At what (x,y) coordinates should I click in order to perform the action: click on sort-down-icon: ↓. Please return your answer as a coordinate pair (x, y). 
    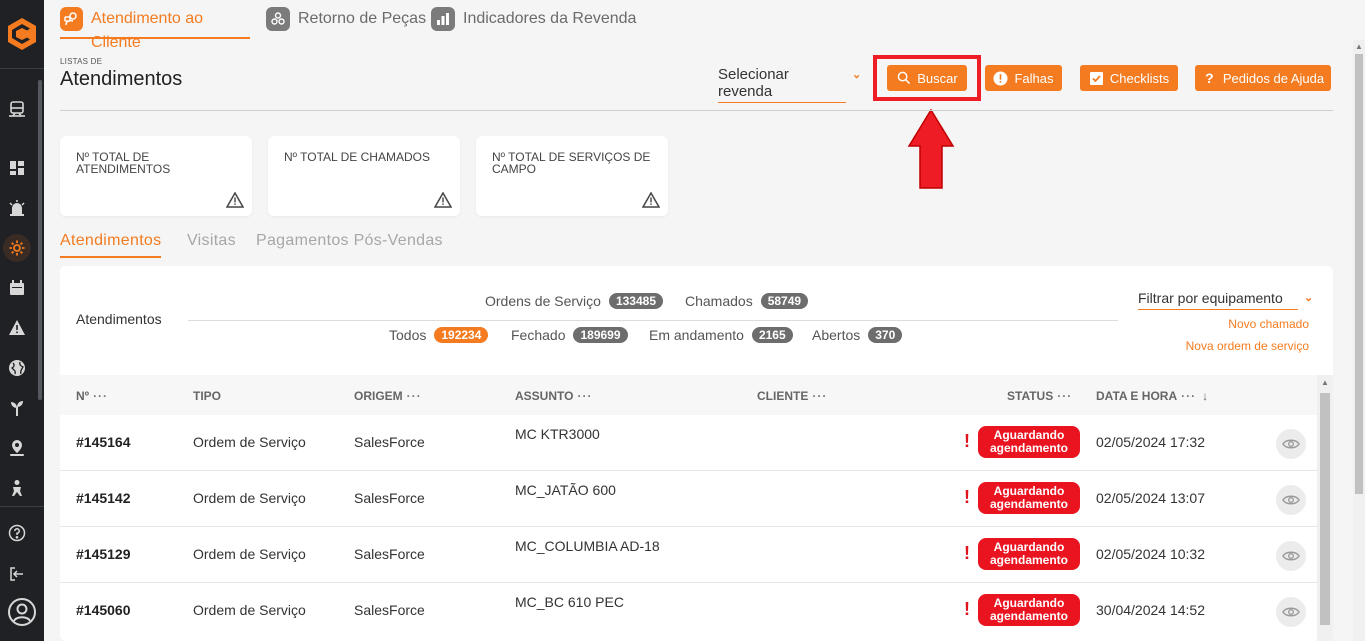
    Looking at the image, I should click on (1205, 396).